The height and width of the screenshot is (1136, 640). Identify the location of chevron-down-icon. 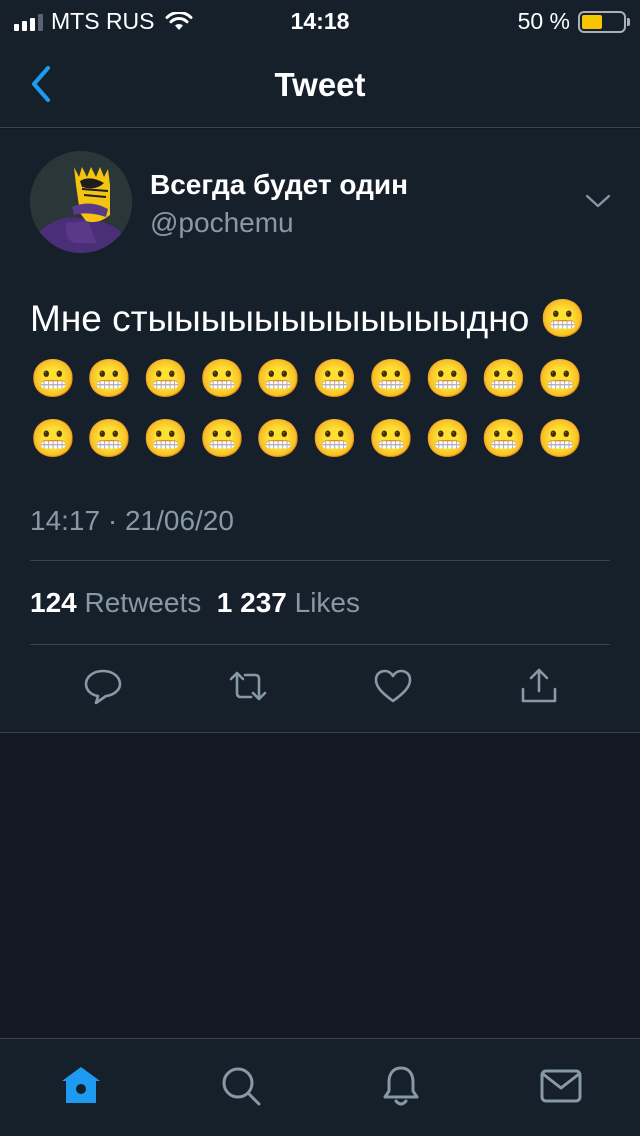
(598, 201).